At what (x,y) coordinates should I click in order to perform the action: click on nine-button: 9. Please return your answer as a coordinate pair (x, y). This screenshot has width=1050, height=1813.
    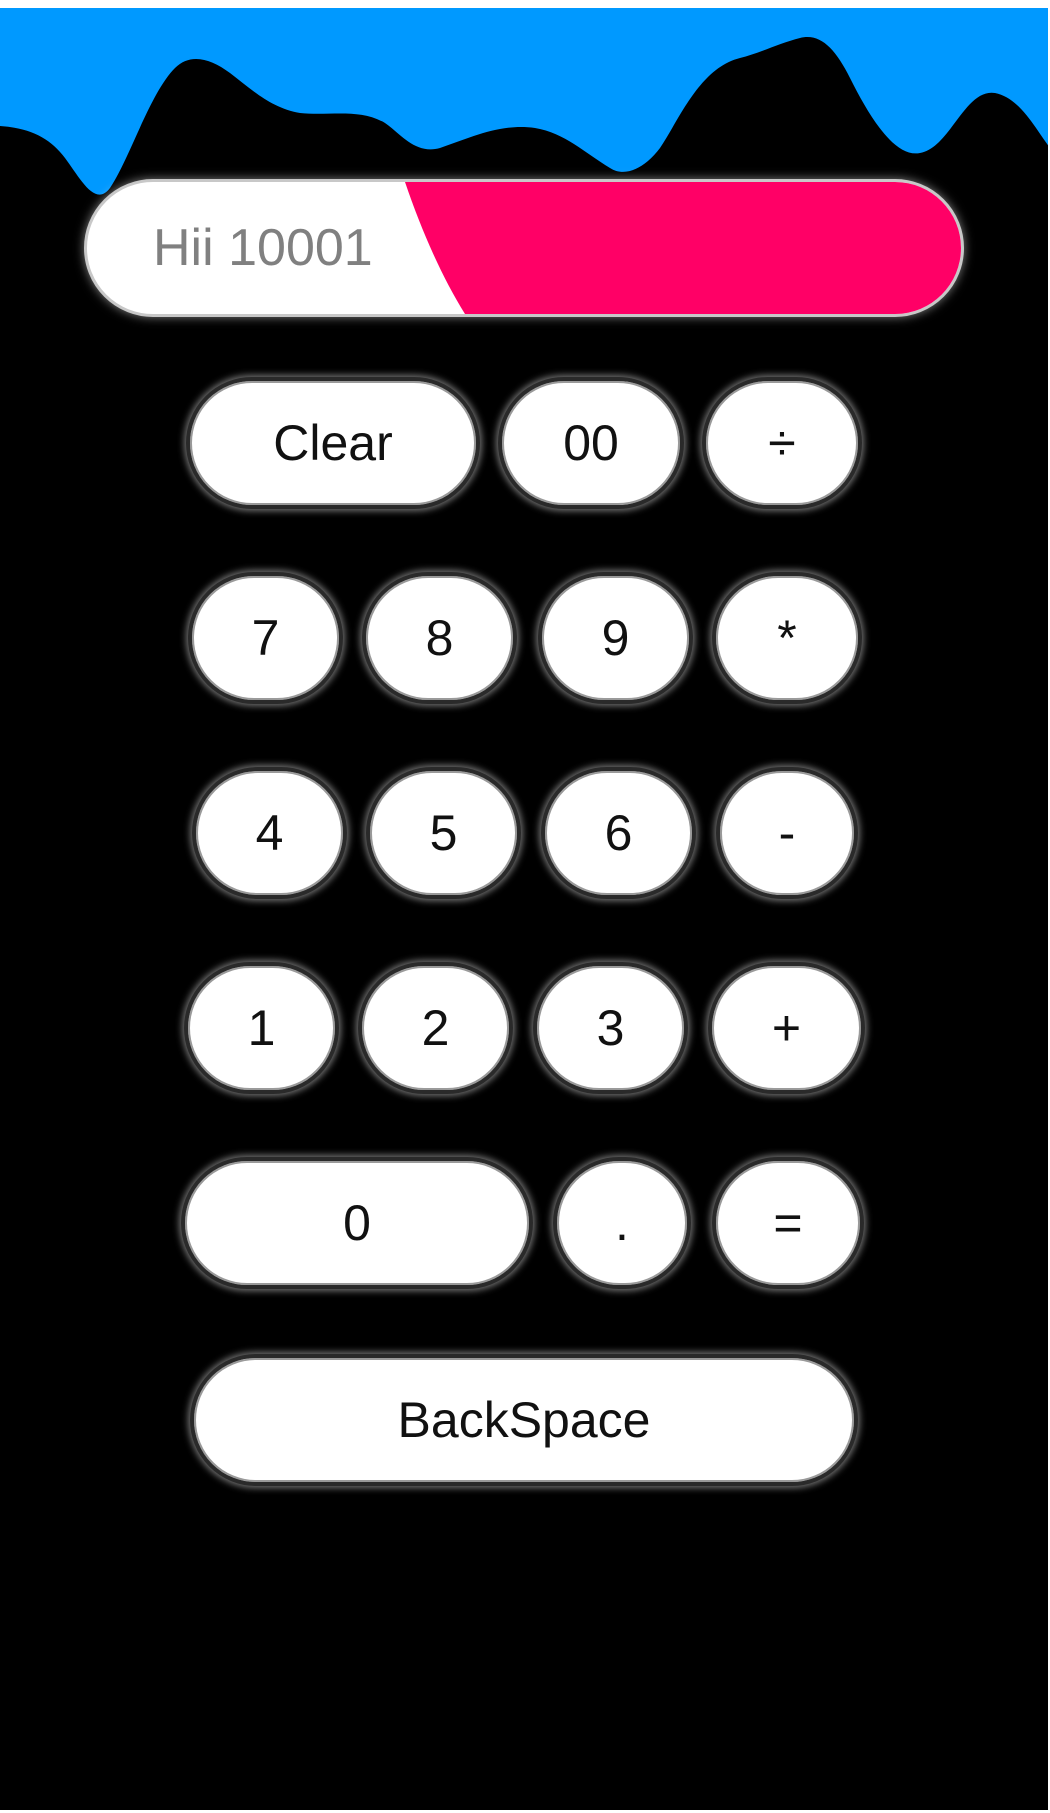
    Looking at the image, I should click on (615, 638).